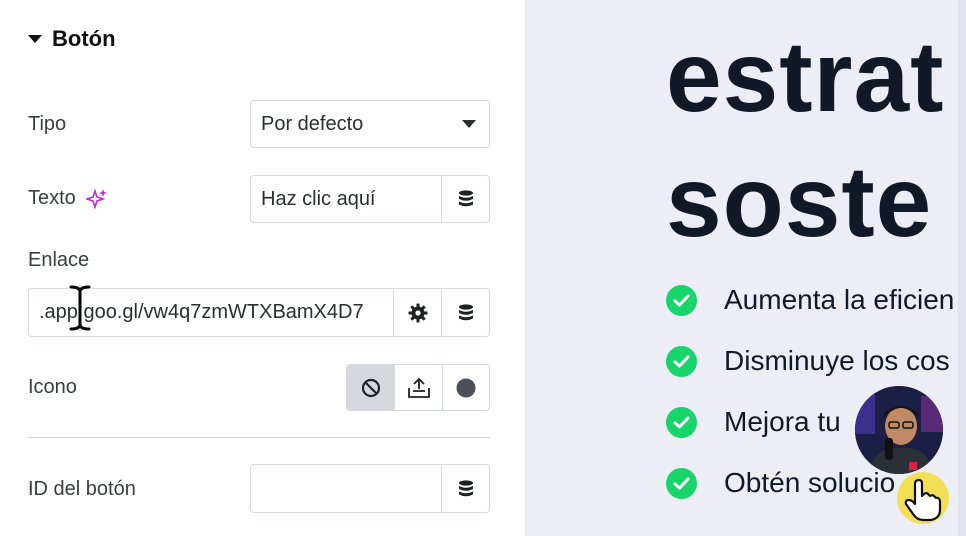  I want to click on list-item: Disminuye los cos, so click(808, 361).